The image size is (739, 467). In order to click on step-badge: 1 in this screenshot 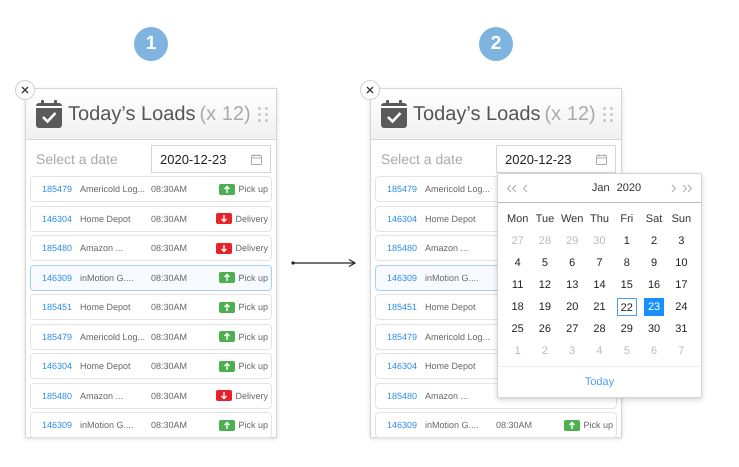, I will do `click(151, 44)`.